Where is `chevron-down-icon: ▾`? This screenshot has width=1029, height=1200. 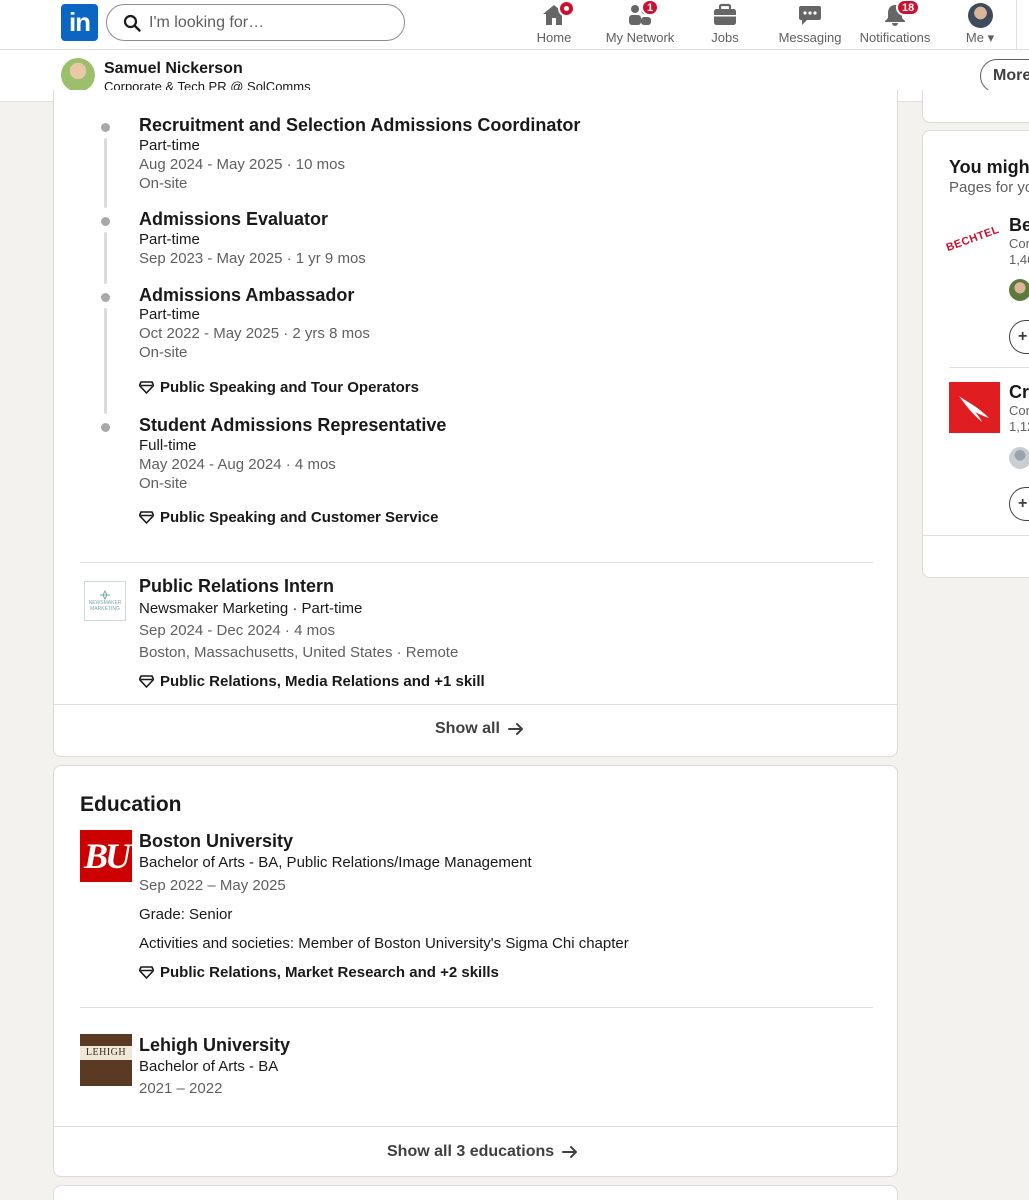 chevron-down-icon: ▾ is located at coordinates (991, 37).